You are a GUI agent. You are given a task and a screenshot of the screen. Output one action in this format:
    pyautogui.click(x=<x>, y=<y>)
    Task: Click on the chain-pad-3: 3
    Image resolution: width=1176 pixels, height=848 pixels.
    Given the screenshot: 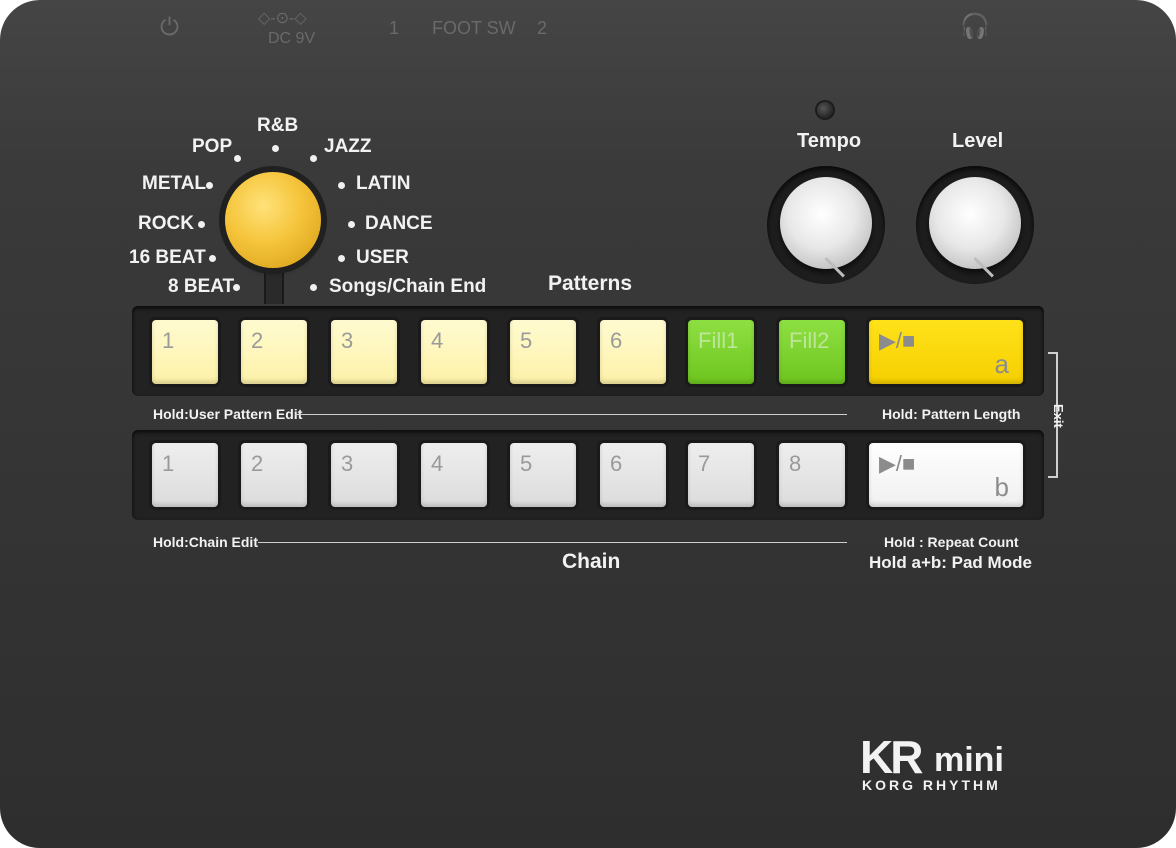 What is the action you would take?
    pyautogui.click(x=364, y=475)
    